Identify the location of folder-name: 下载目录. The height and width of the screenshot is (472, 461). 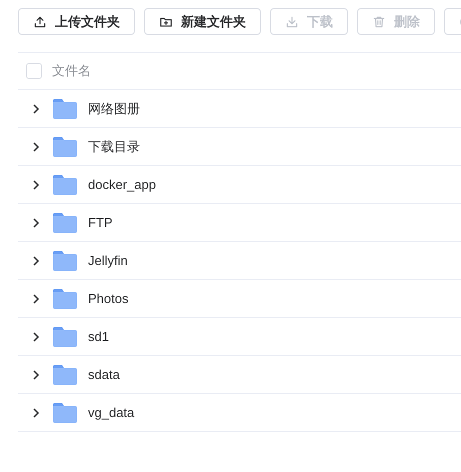
(114, 146).